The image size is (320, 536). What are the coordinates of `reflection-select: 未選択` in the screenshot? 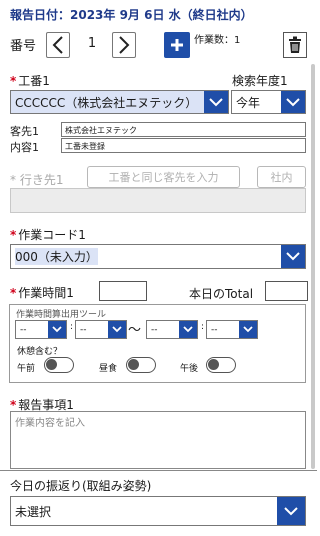 It's located at (158, 511).